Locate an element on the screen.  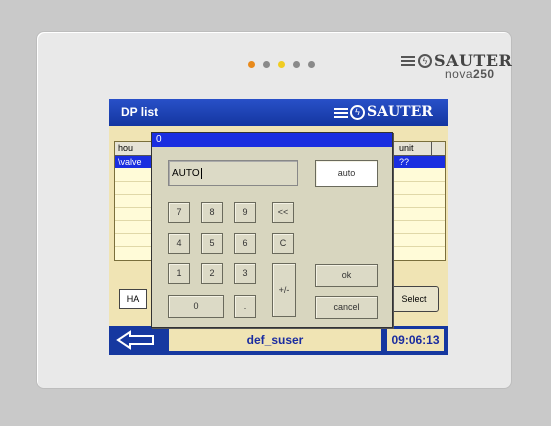
cancel-button: cancel is located at coordinates (346, 307).